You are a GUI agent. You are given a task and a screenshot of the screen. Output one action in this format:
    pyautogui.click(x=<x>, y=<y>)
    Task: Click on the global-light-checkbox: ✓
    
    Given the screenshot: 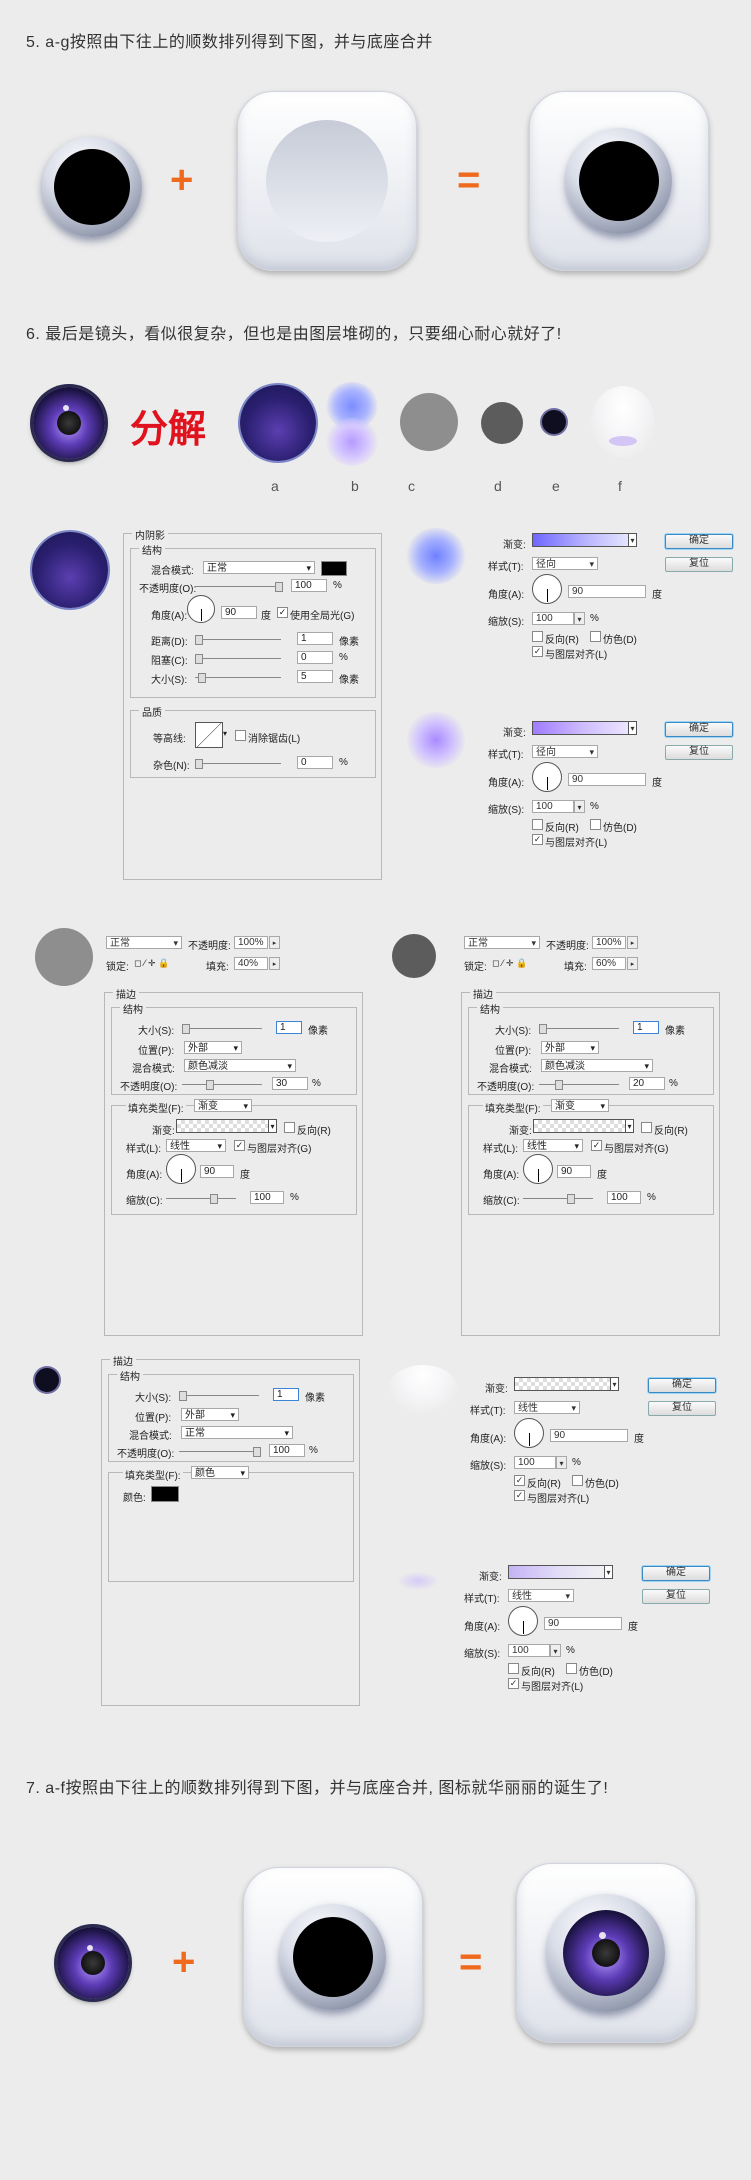 What is the action you would take?
    pyautogui.click(x=282, y=612)
    